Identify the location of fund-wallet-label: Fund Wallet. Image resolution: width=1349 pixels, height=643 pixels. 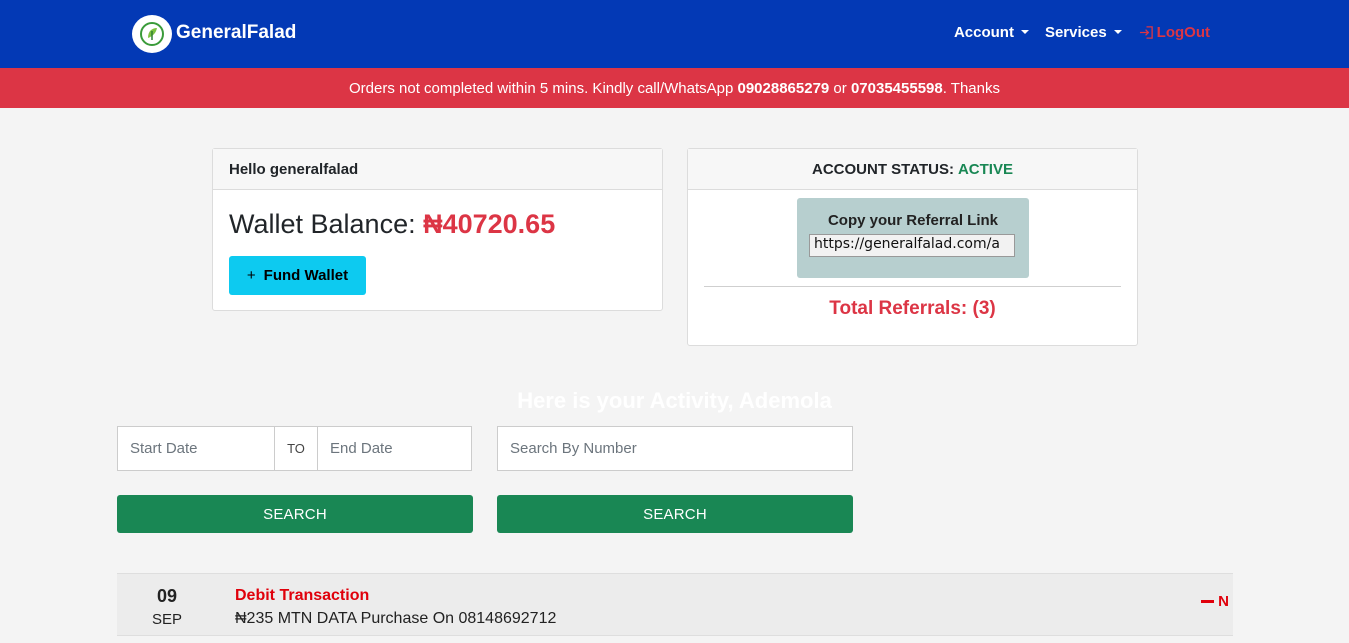
(306, 275).